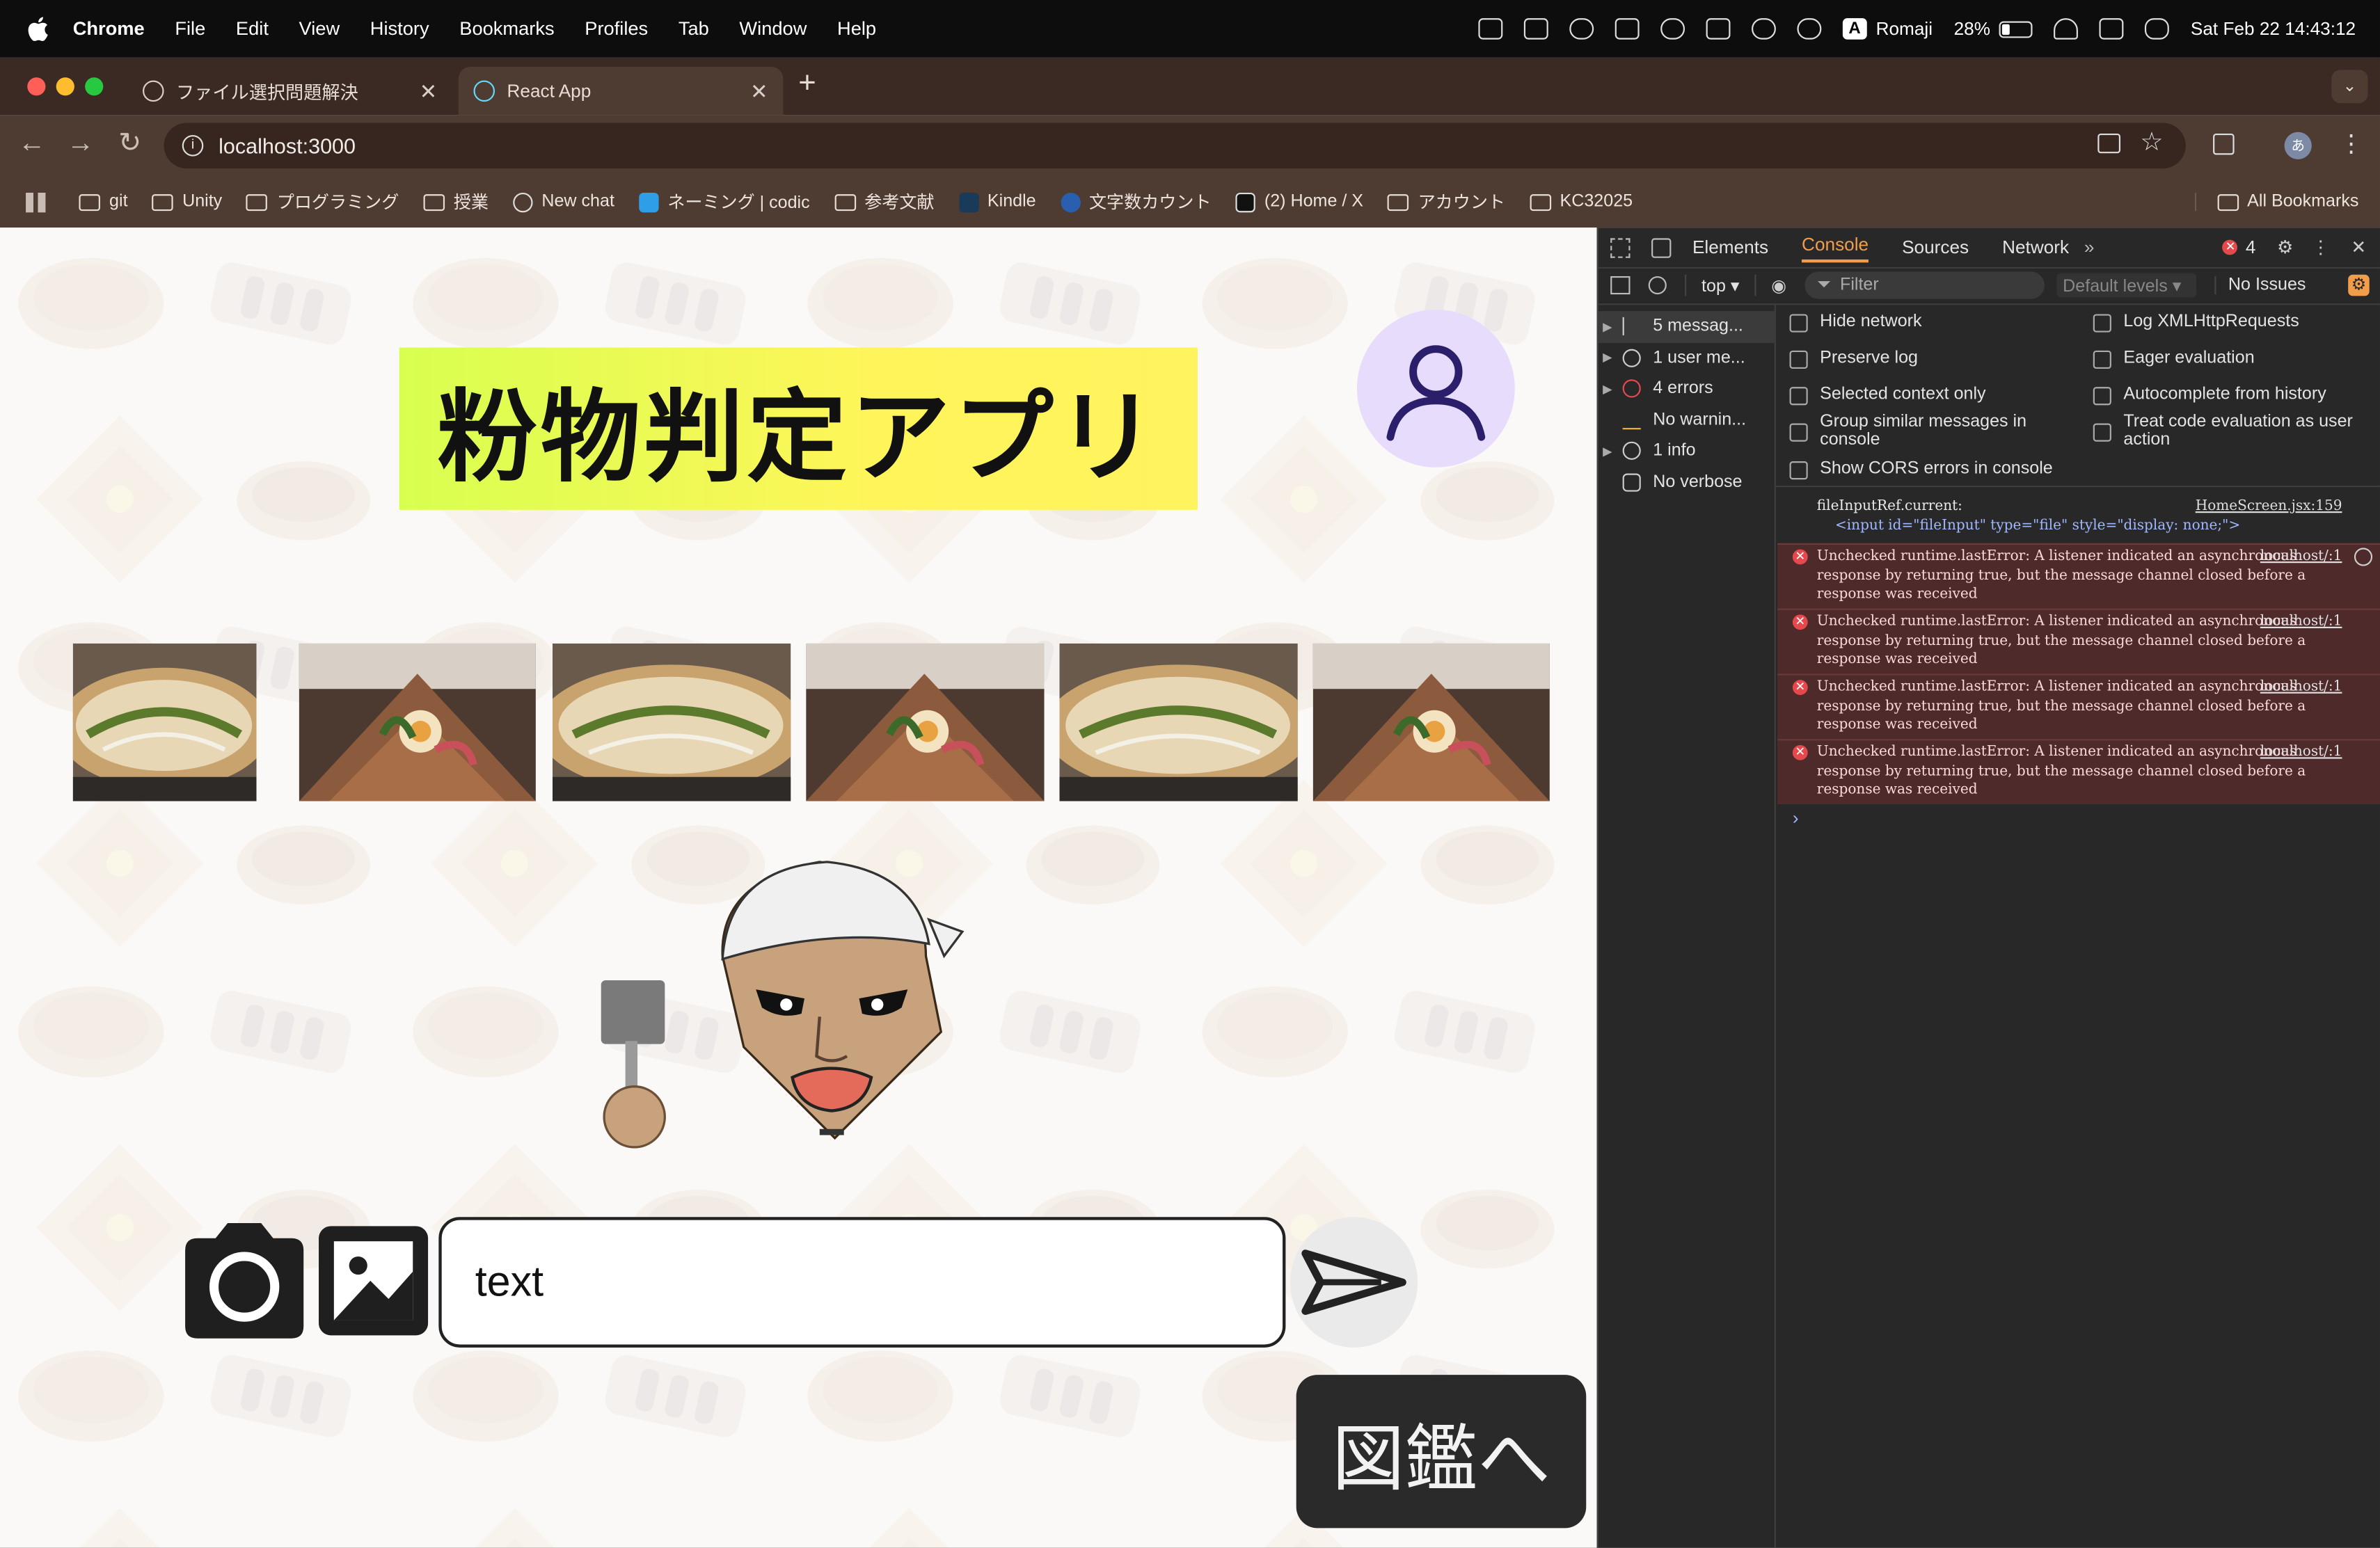 This screenshot has height=1548, width=2380. What do you see at coordinates (1770, 285) in the screenshot?
I see `live-expression-eye-icon: ◉` at bounding box center [1770, 285].